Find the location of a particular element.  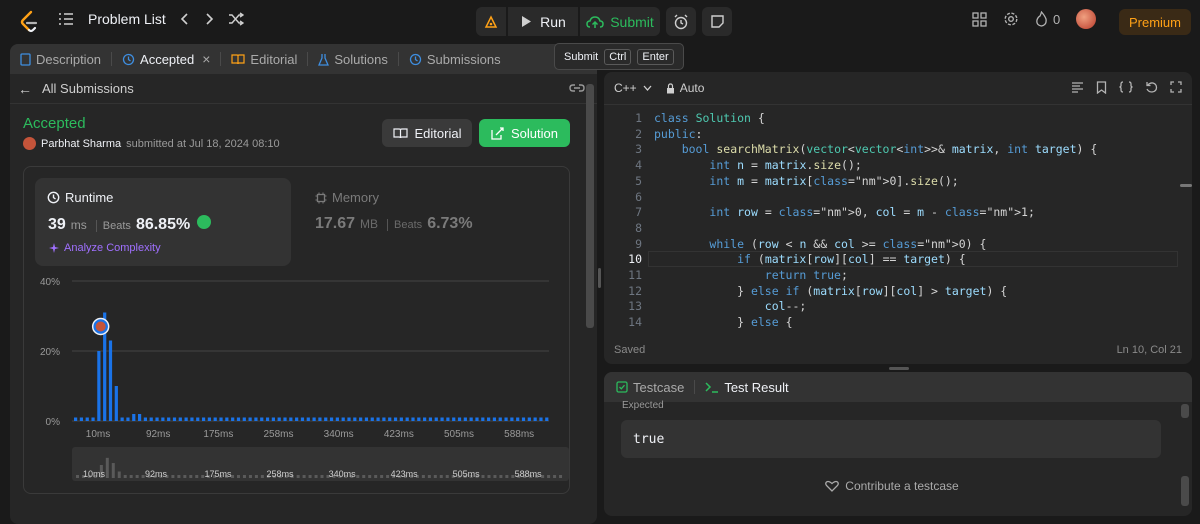

timer-button is located at coordinates (681, 21).